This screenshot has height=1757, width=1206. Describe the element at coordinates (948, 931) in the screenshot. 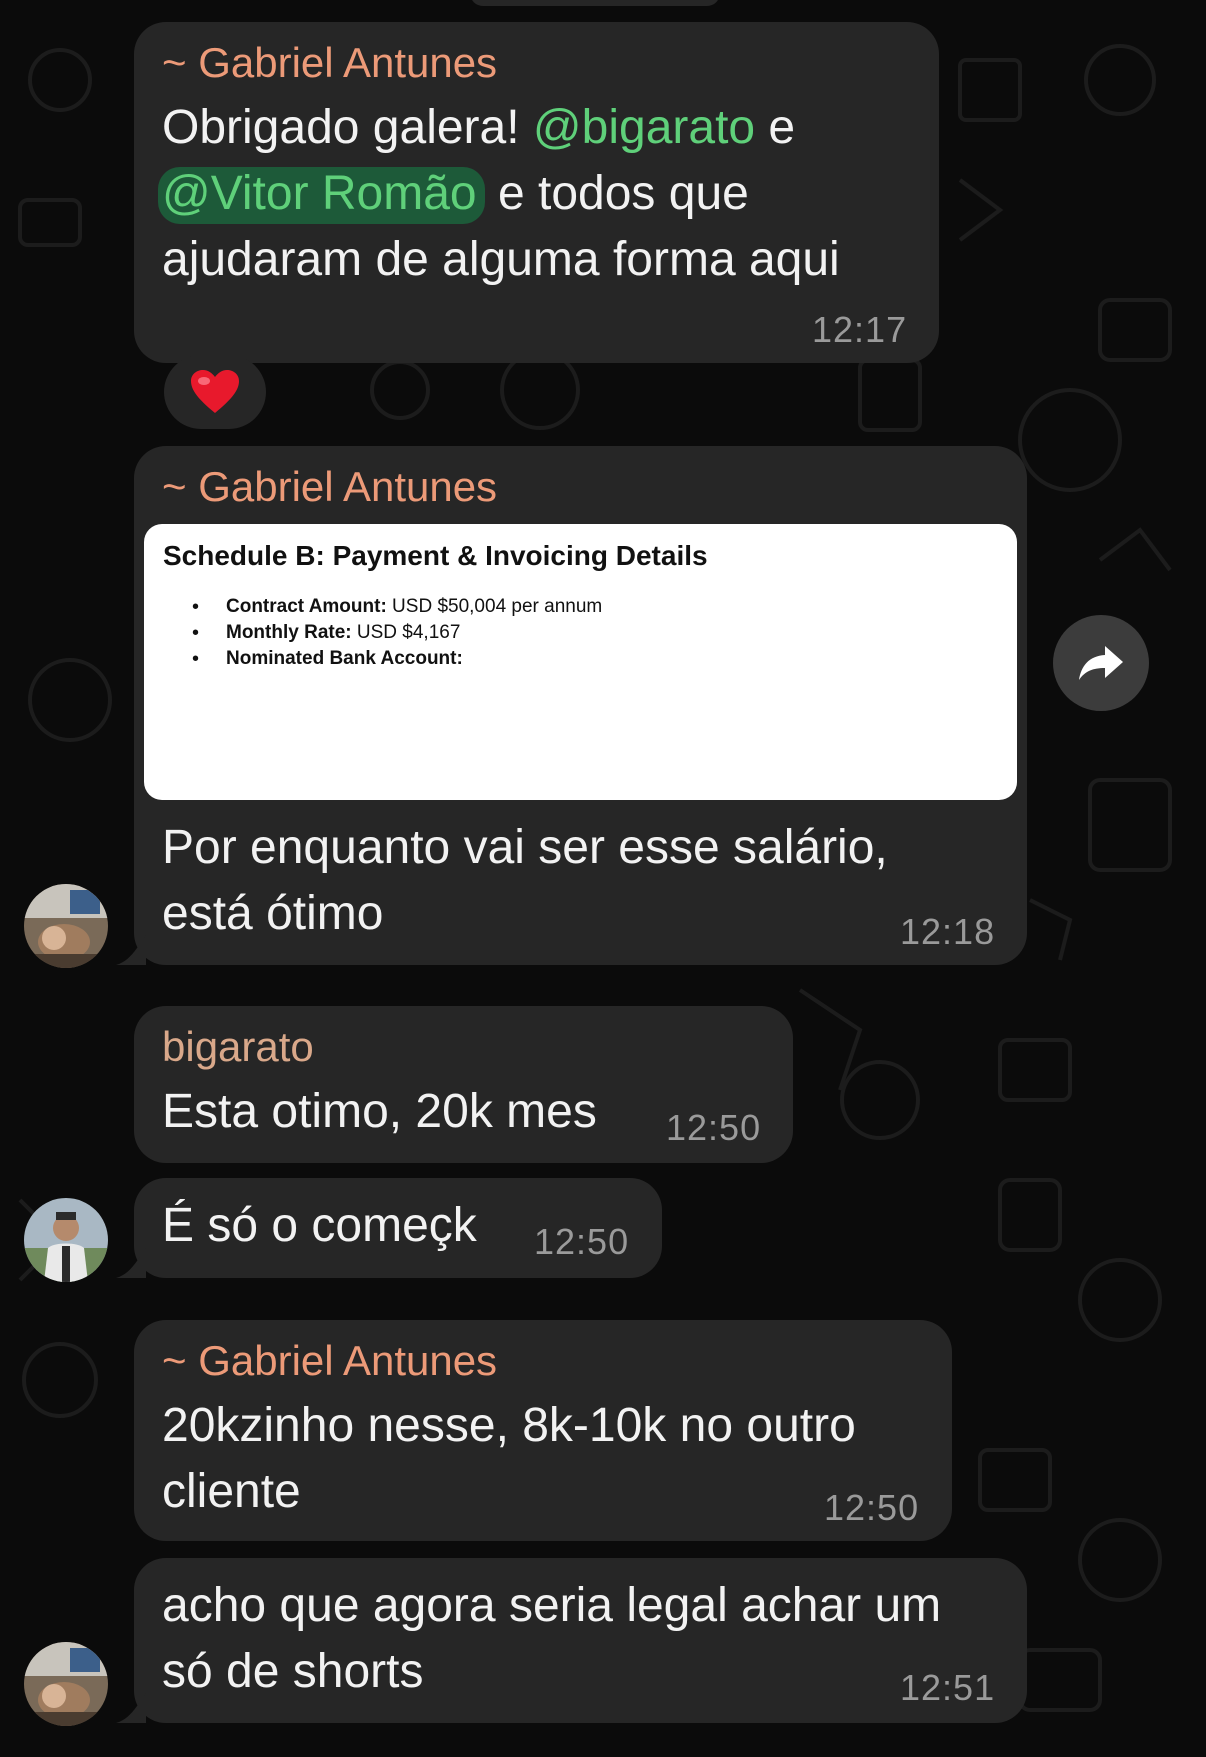

I see `message-timestamp: 12:18` at that location.